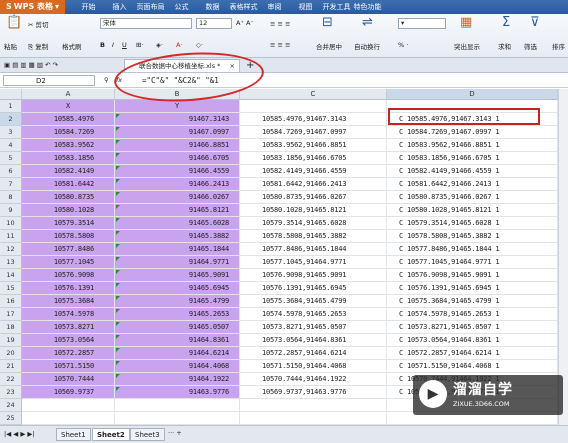 This screenshot has height=443, width=568. I want to click on row-header: 25, so click(11, 418).